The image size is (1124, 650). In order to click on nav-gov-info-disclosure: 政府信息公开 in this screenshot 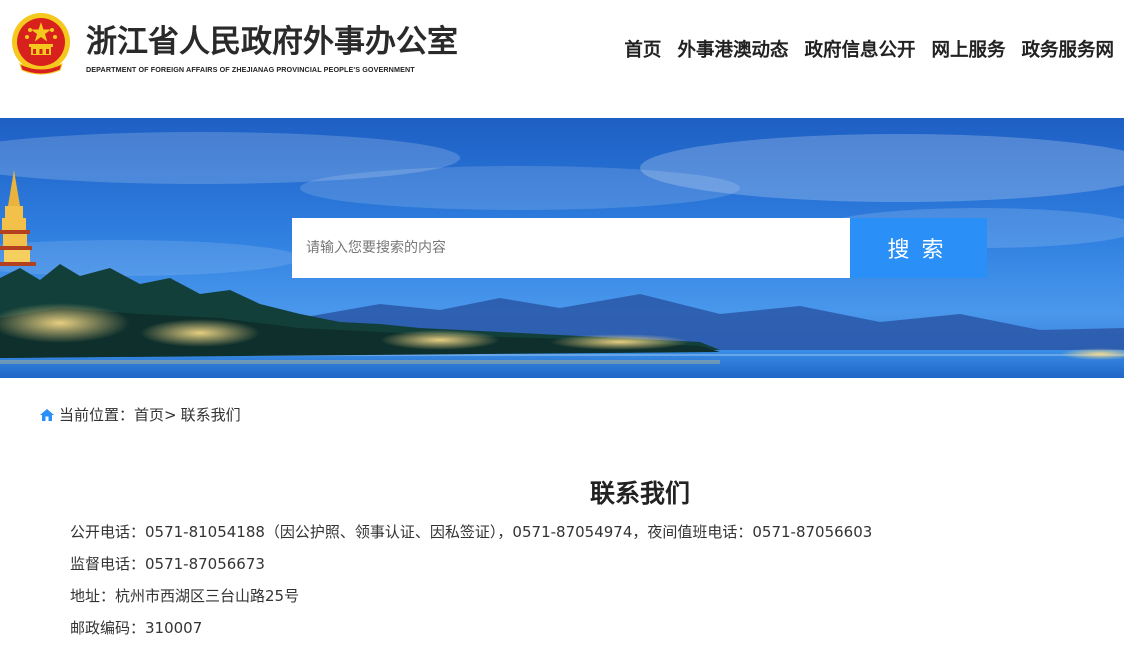, I will do `click(859, 49)`.